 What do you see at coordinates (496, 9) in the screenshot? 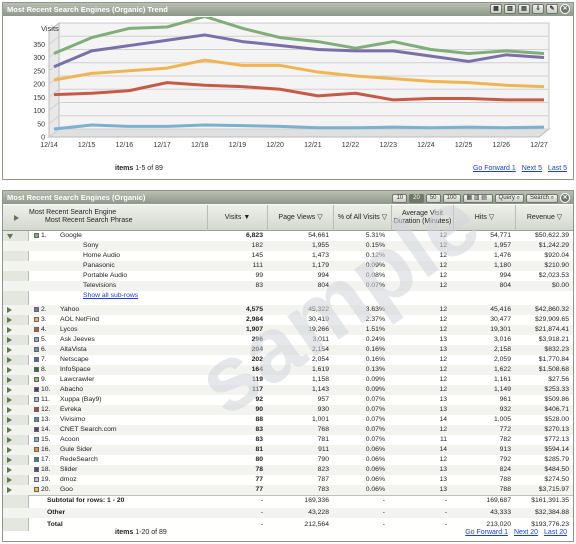
I see `table-view-icon: ▦` at bounding box center [496, 9].